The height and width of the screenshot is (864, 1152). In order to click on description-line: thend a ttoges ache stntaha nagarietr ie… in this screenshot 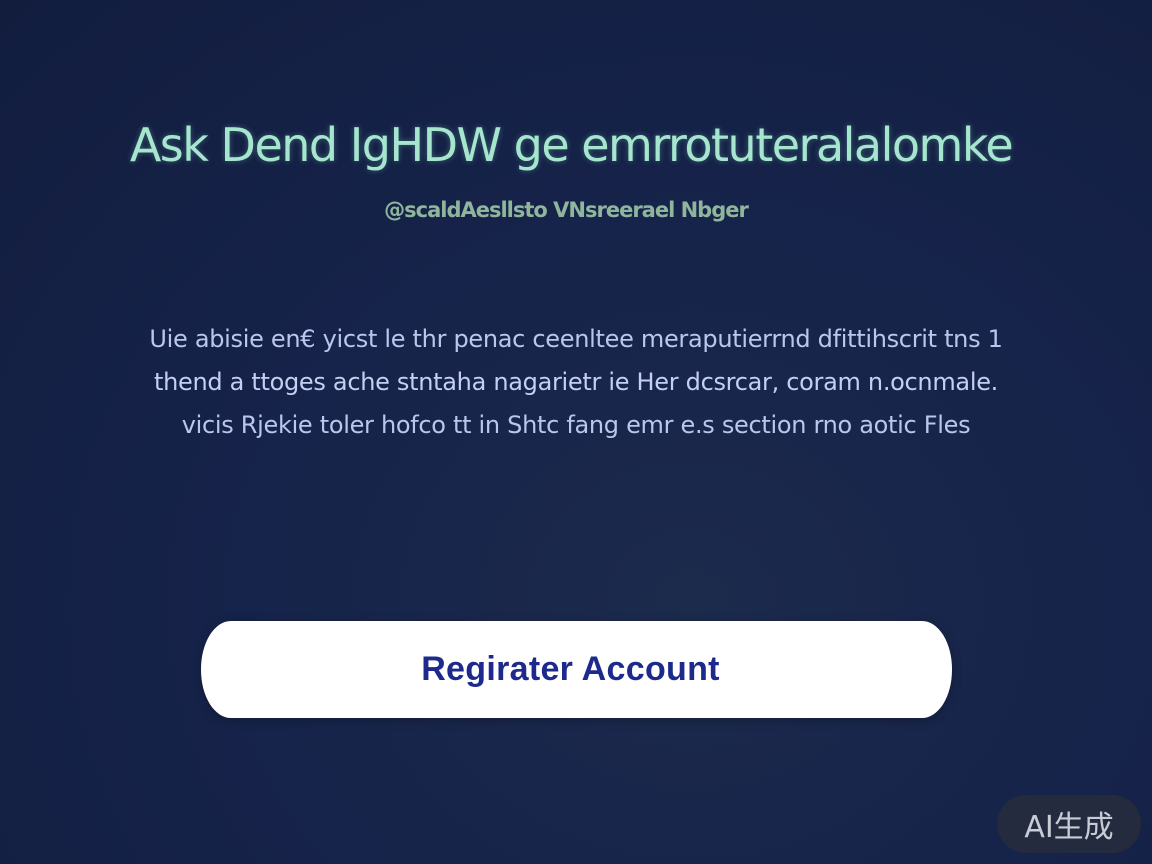, I will do `click(575, 382)`.